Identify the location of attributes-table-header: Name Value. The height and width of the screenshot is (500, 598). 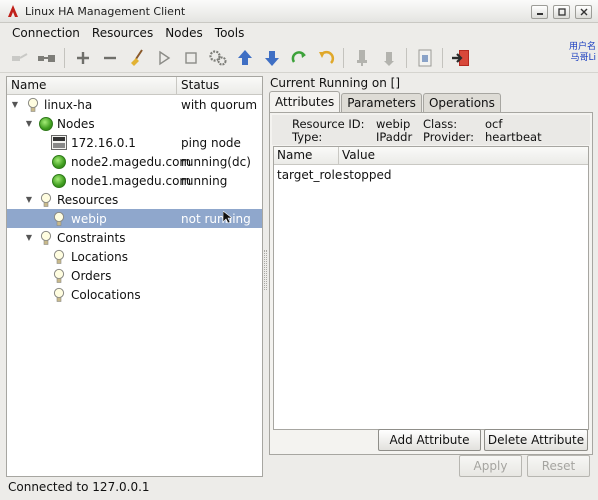
(431, 156).